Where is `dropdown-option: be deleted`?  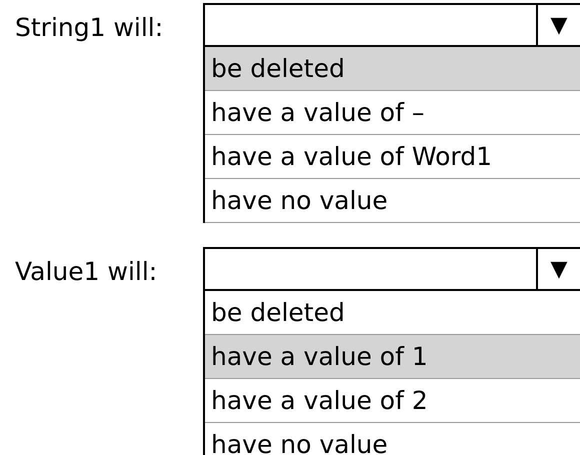
dropdown-option: be deleted is located at coordinates (392, 69).